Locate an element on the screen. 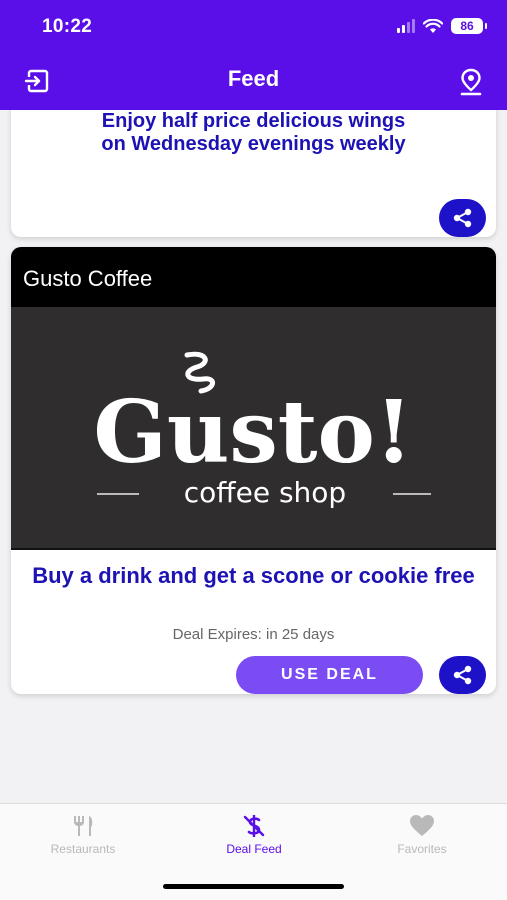 This screenshot has height=900, width=507. battery-indicator: 86 is located at coordinates (469, 26).